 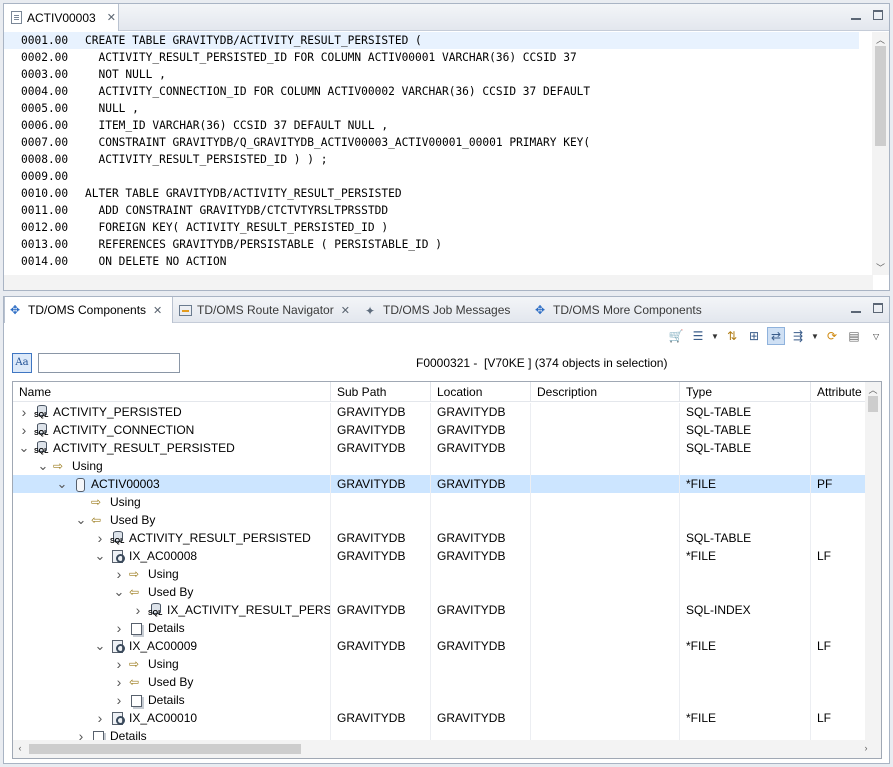 What do you see at coordinates (381, 412) in the screenshot?
I see `cell-subpath: GRAVITYDB` at bounding box center [381, 412].